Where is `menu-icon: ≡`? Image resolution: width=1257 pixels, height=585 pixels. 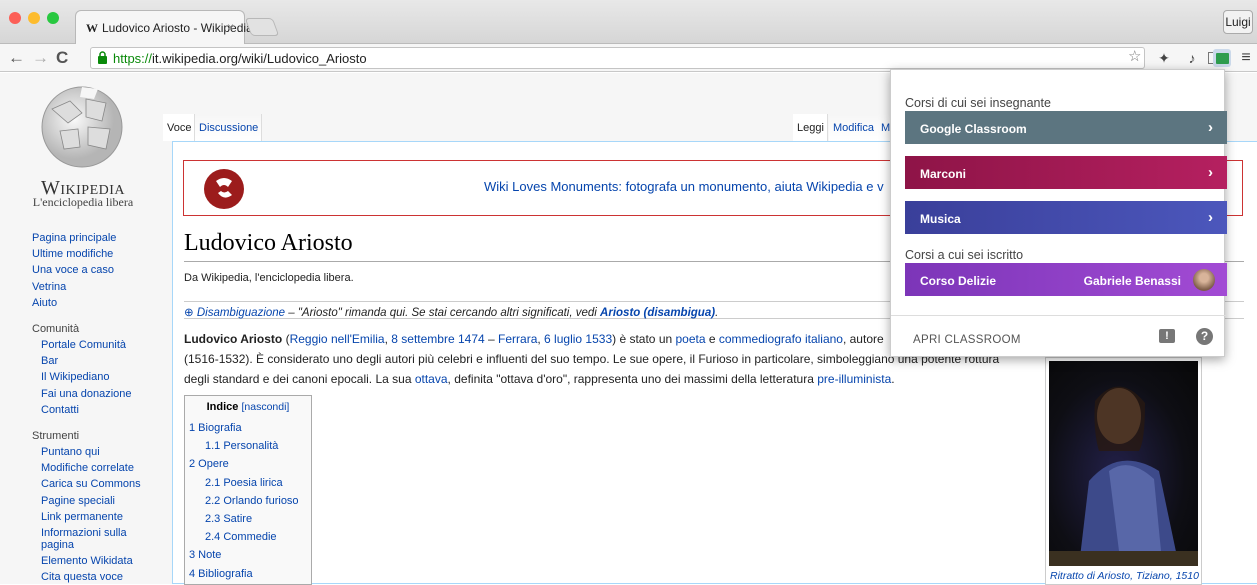 menu-icon: ≡ is located at coordinates (1246, 58).